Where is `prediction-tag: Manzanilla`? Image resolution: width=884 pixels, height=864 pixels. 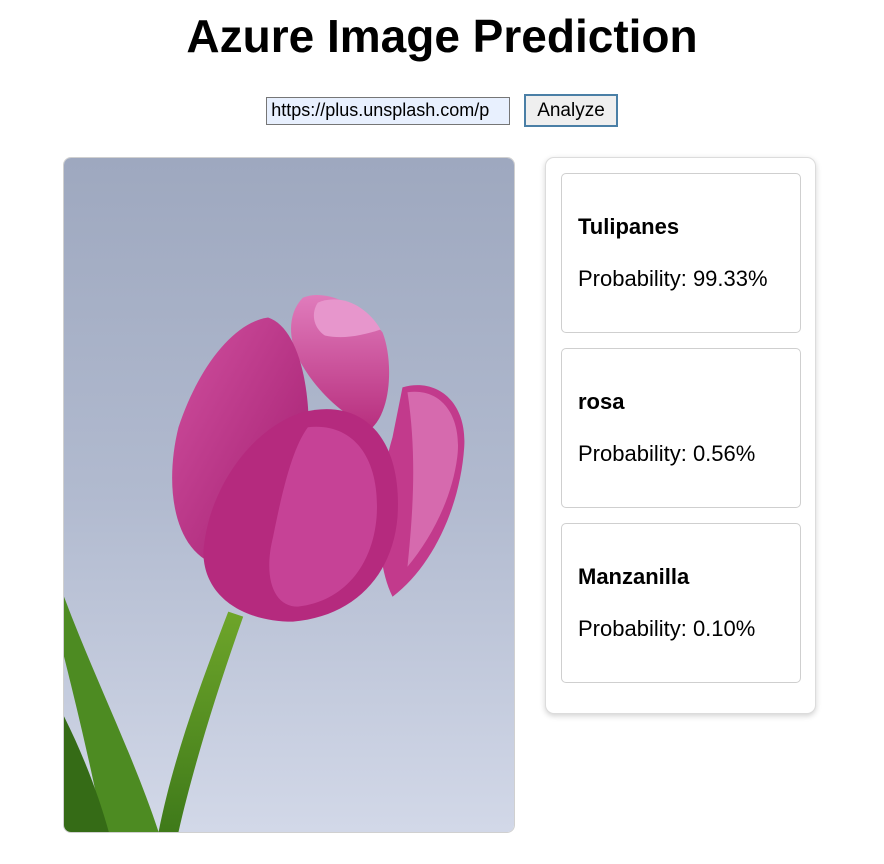
prediction-tag: Manzanilla is located at coordinates (634, 576).